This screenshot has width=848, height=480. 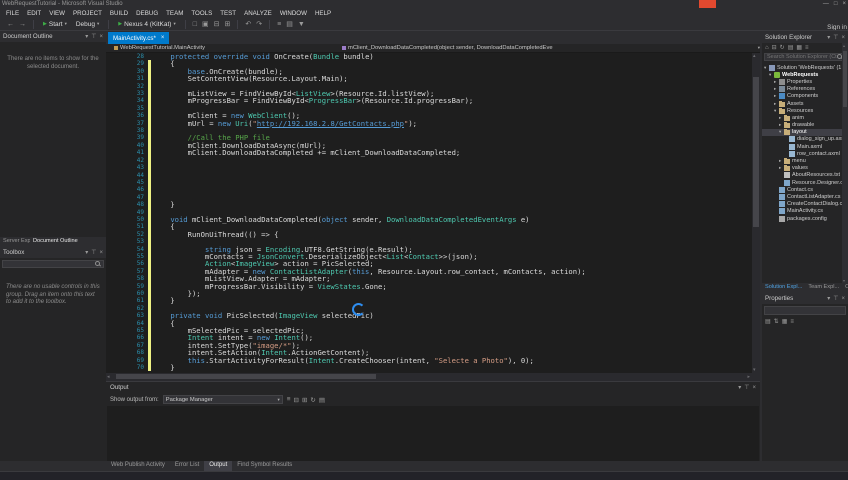 I want to click on expand-icon: ⊞, so click(x=304, y=400).